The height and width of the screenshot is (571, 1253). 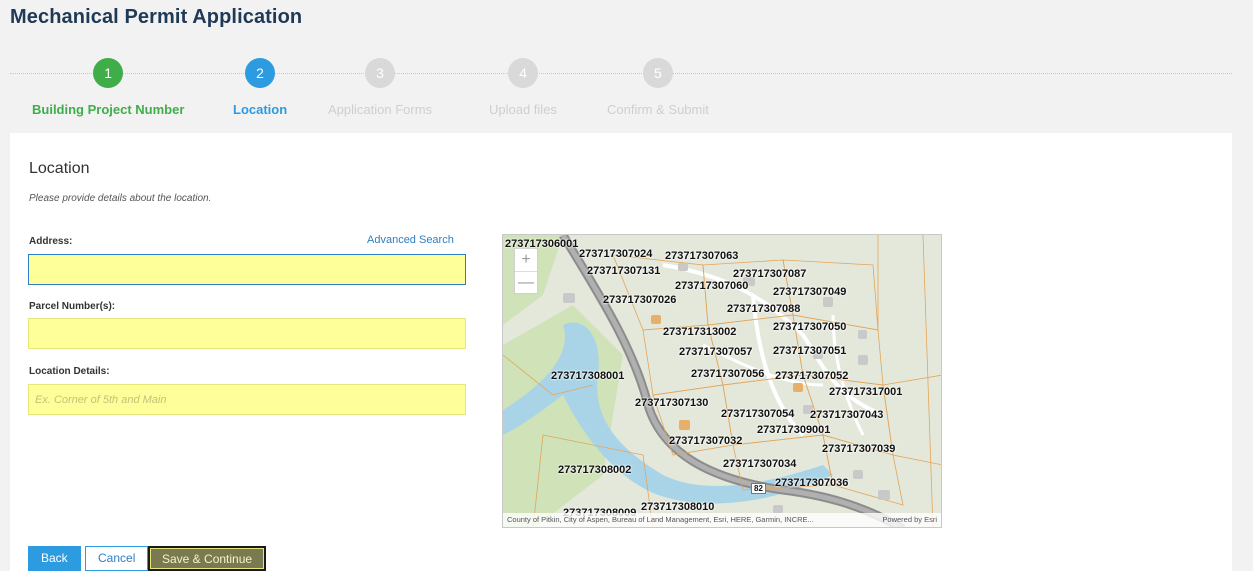 I want to click on parcel-label: 273717309001, so click(x=794, y=430).